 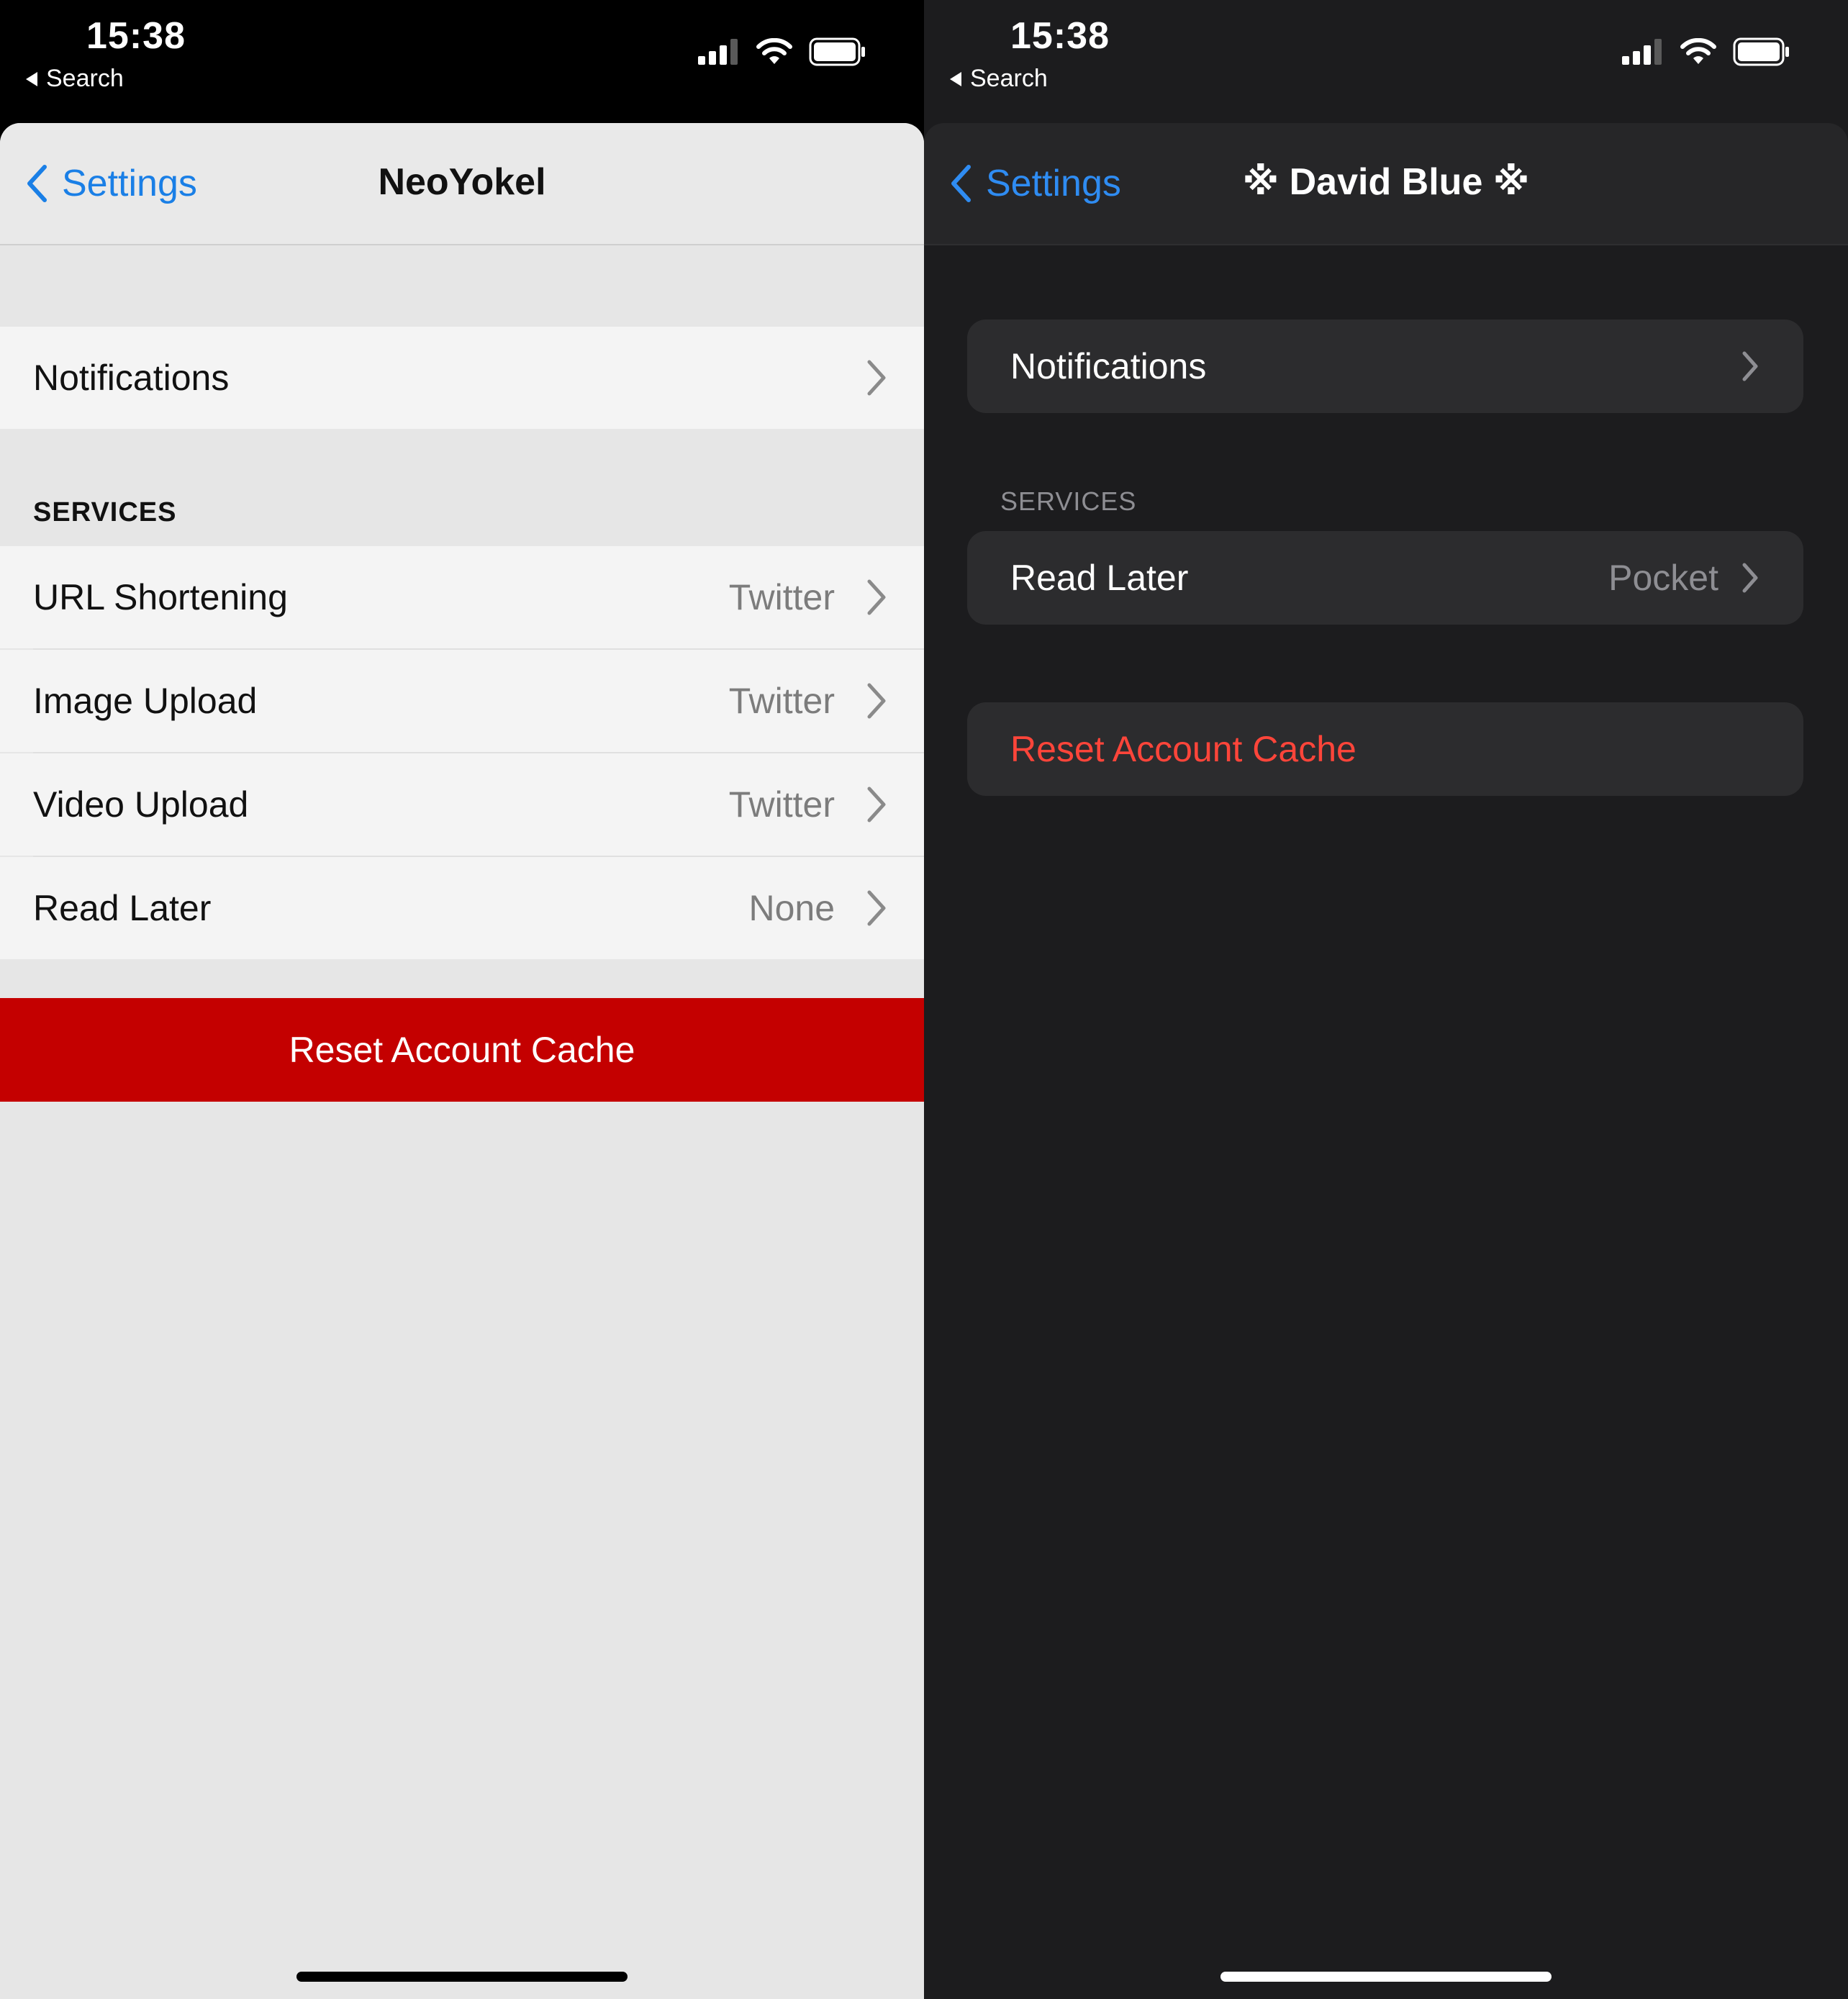 I want to click on nav-bar: Settings ※ David Blue ※, so click(x=1386, y=184).